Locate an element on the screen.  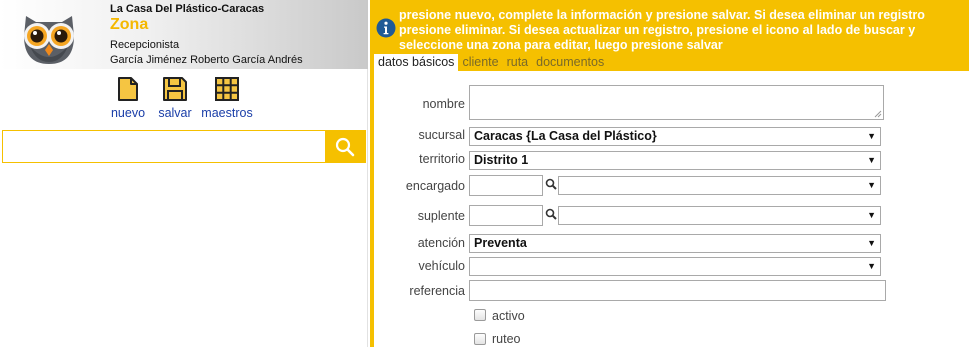
masters-button-label: maestros is located at coordinates (227, 113).